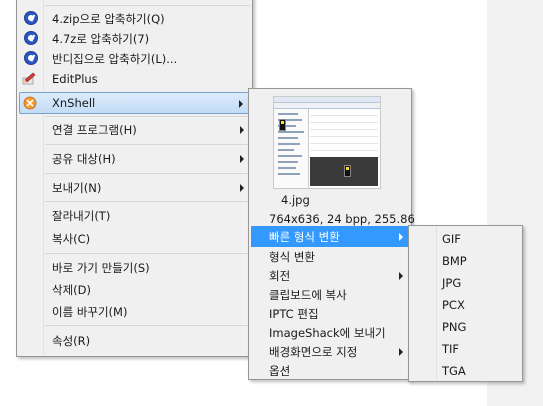  I want to click on convert-format-item: 형식 변환, so click(330, 256).